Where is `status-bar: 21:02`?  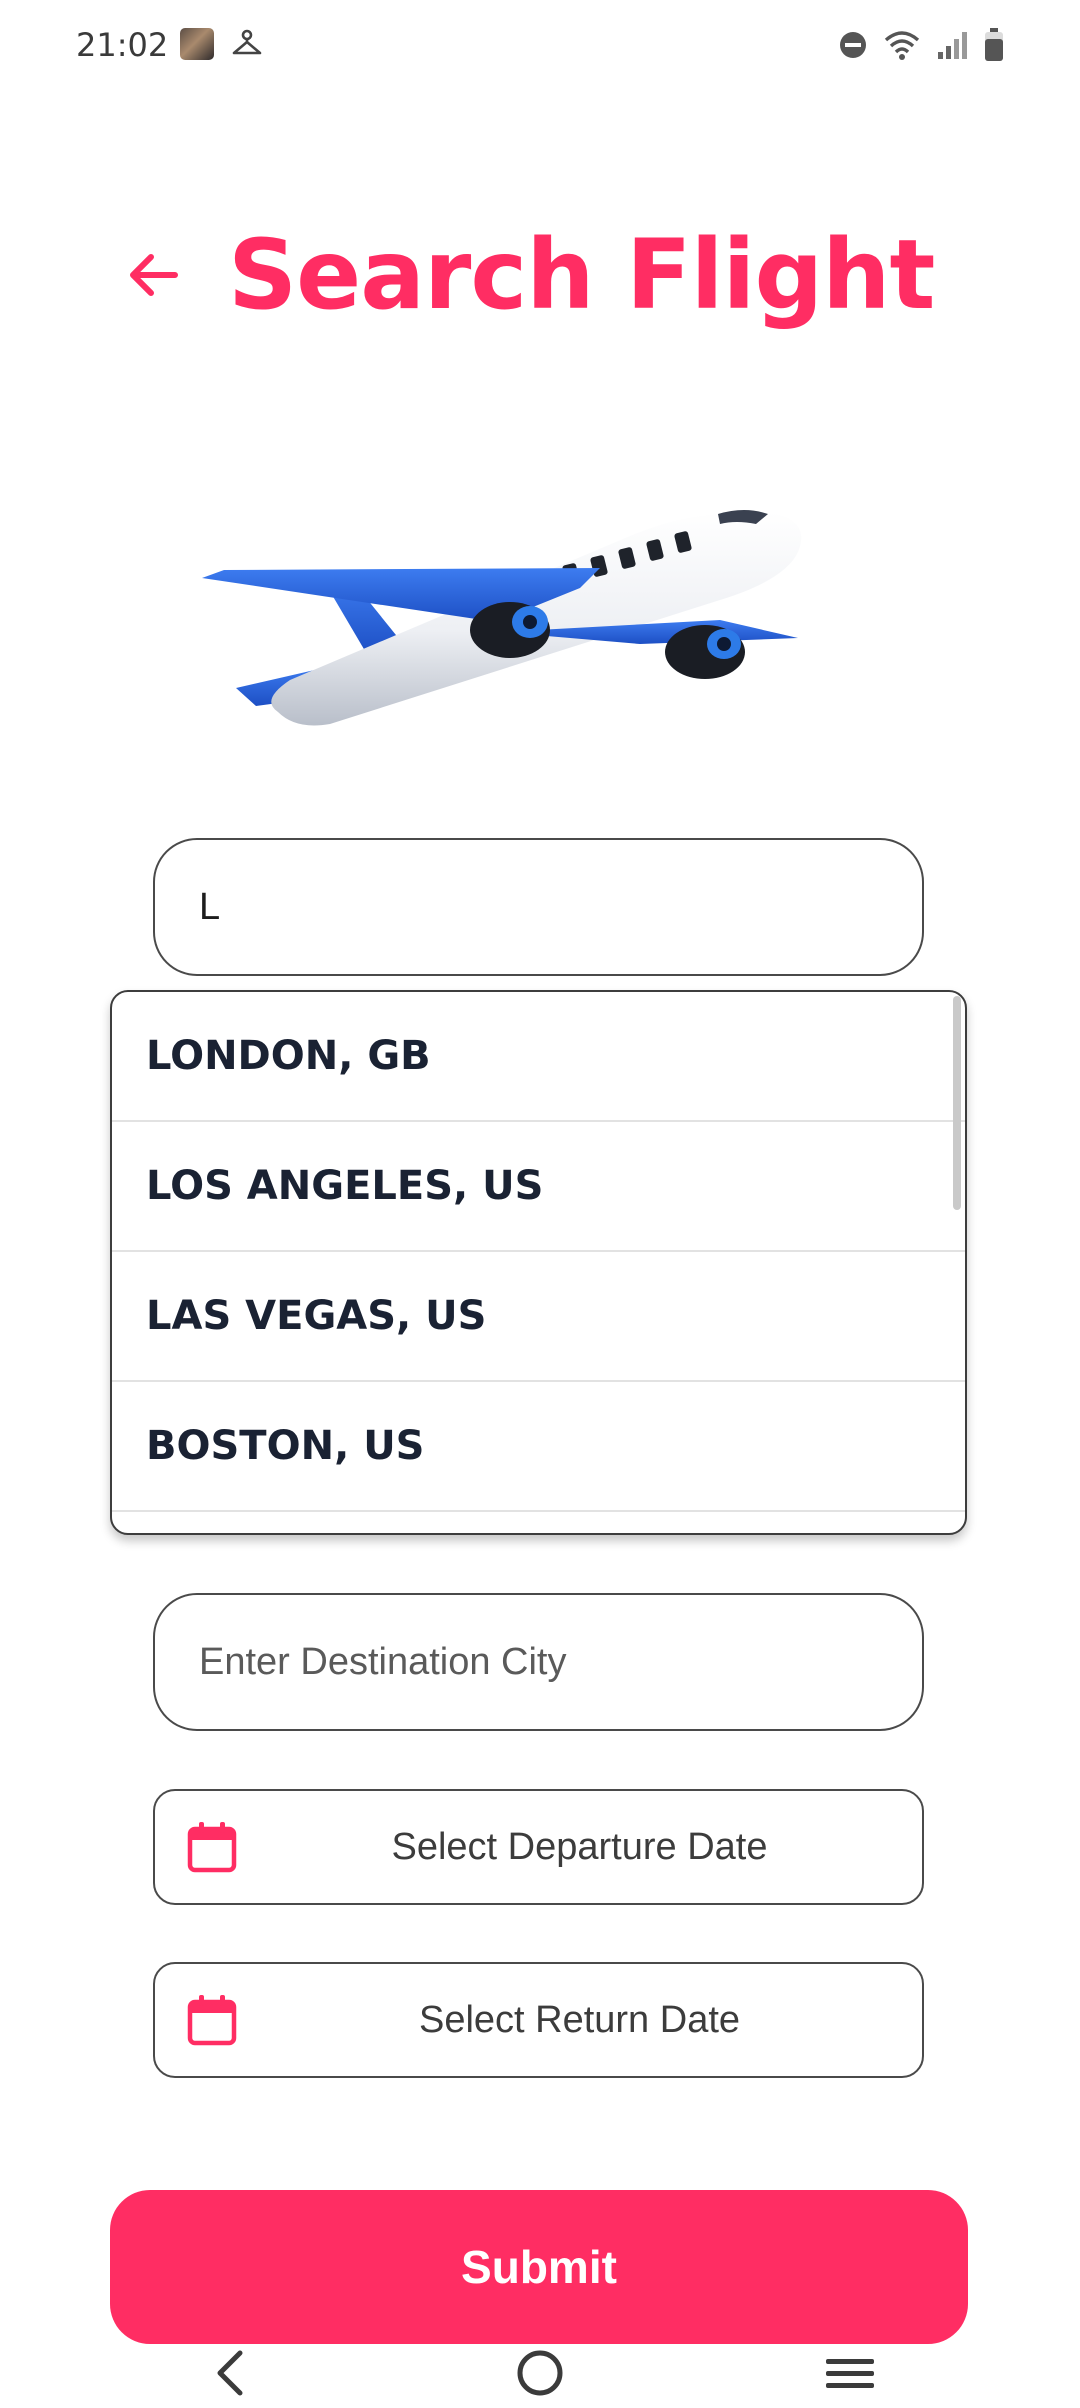 status-bar: 21:02 is located at coordinates (540, 45).